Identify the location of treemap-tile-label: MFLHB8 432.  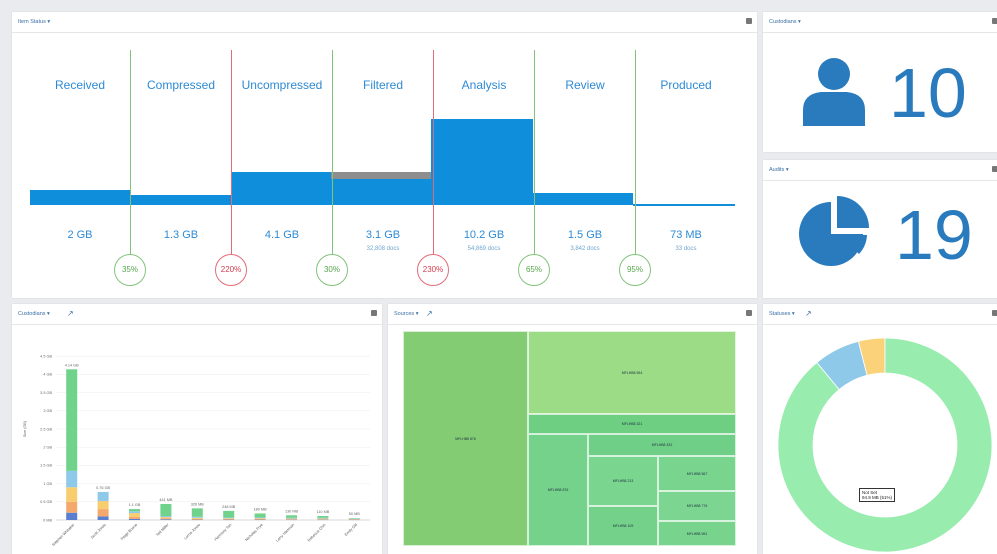
(662, 445).